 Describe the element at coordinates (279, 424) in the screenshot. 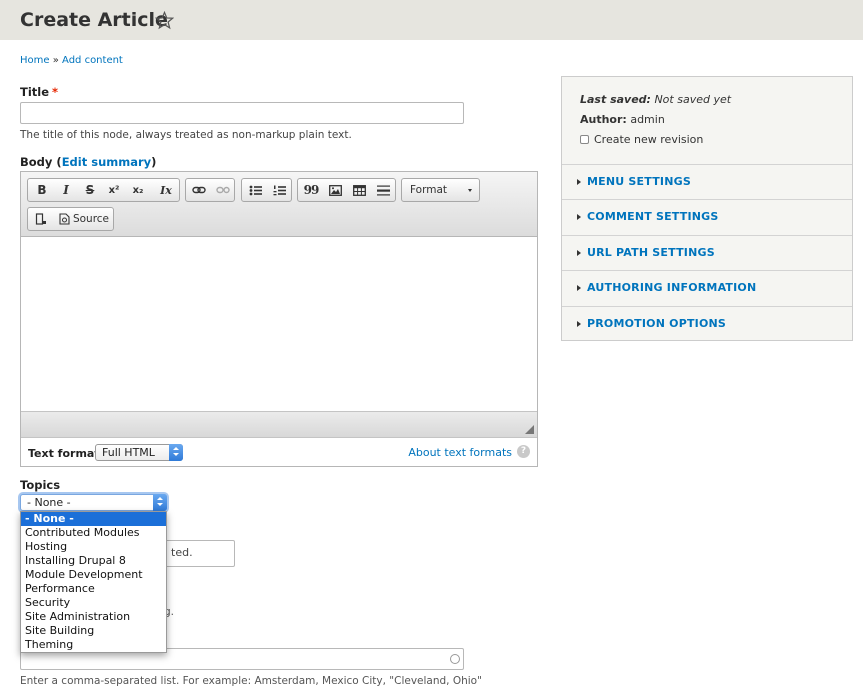

I see `editor-status-bar` at that location.